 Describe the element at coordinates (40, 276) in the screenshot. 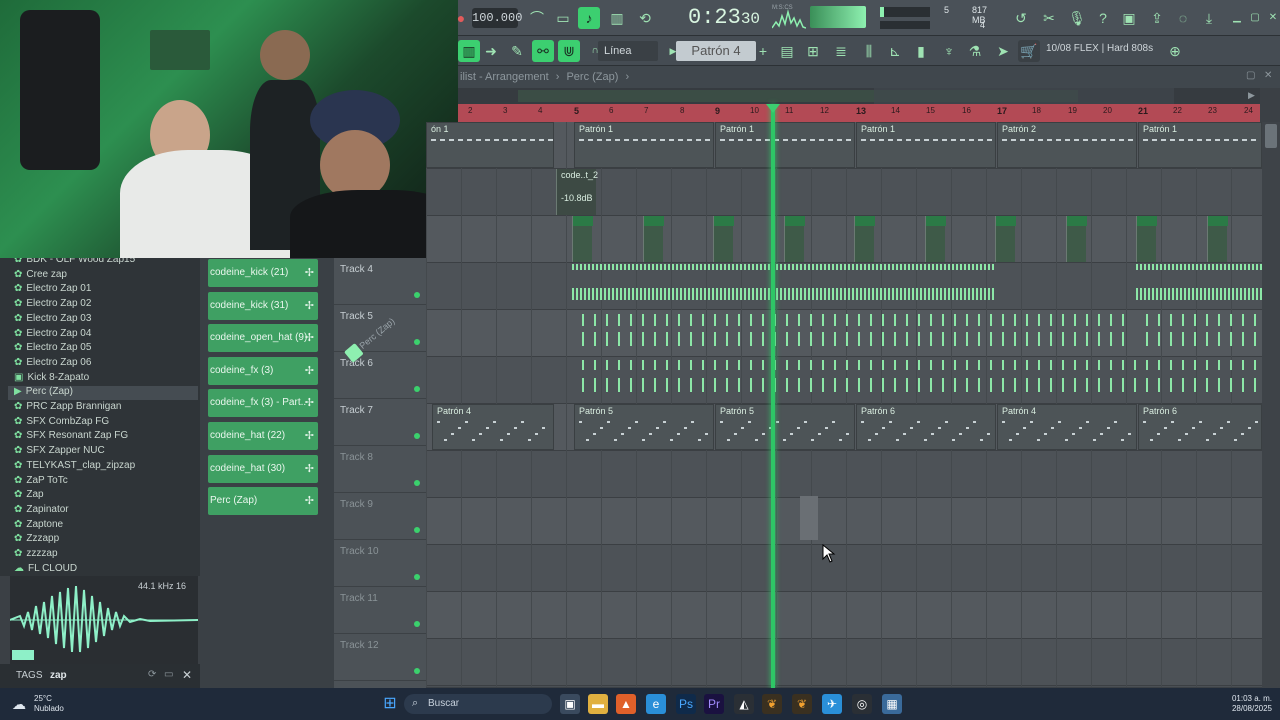

I see `browser-item: ✿ Cree zap` at that location.